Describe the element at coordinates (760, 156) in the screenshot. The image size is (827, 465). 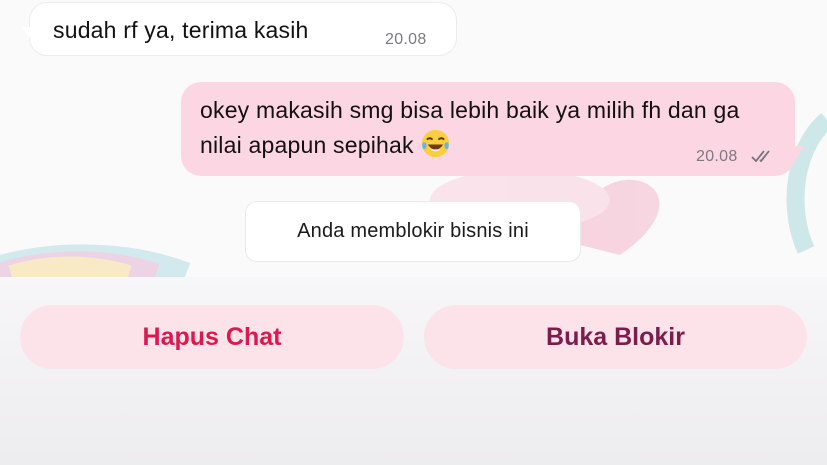
I see `double-check-icon` at that location.